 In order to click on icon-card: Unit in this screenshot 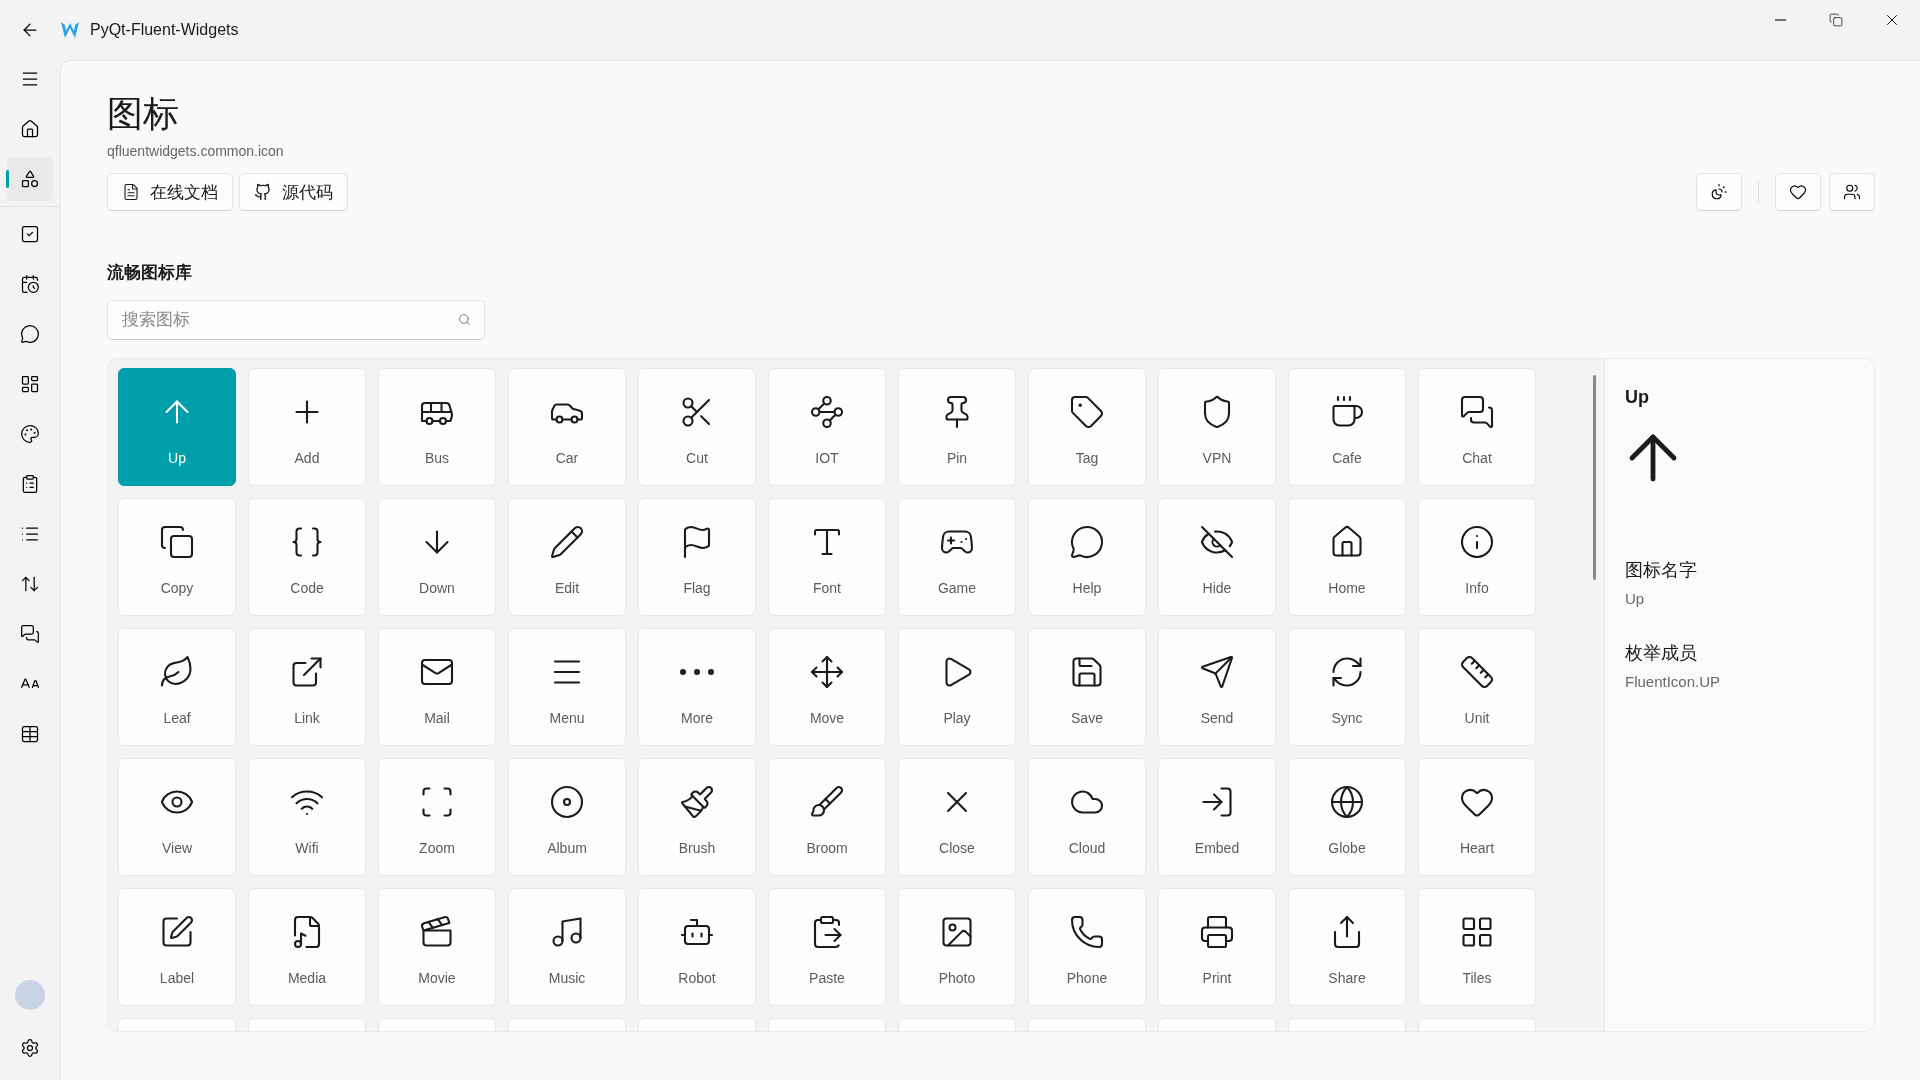, I will do `click(1477, 687)`.